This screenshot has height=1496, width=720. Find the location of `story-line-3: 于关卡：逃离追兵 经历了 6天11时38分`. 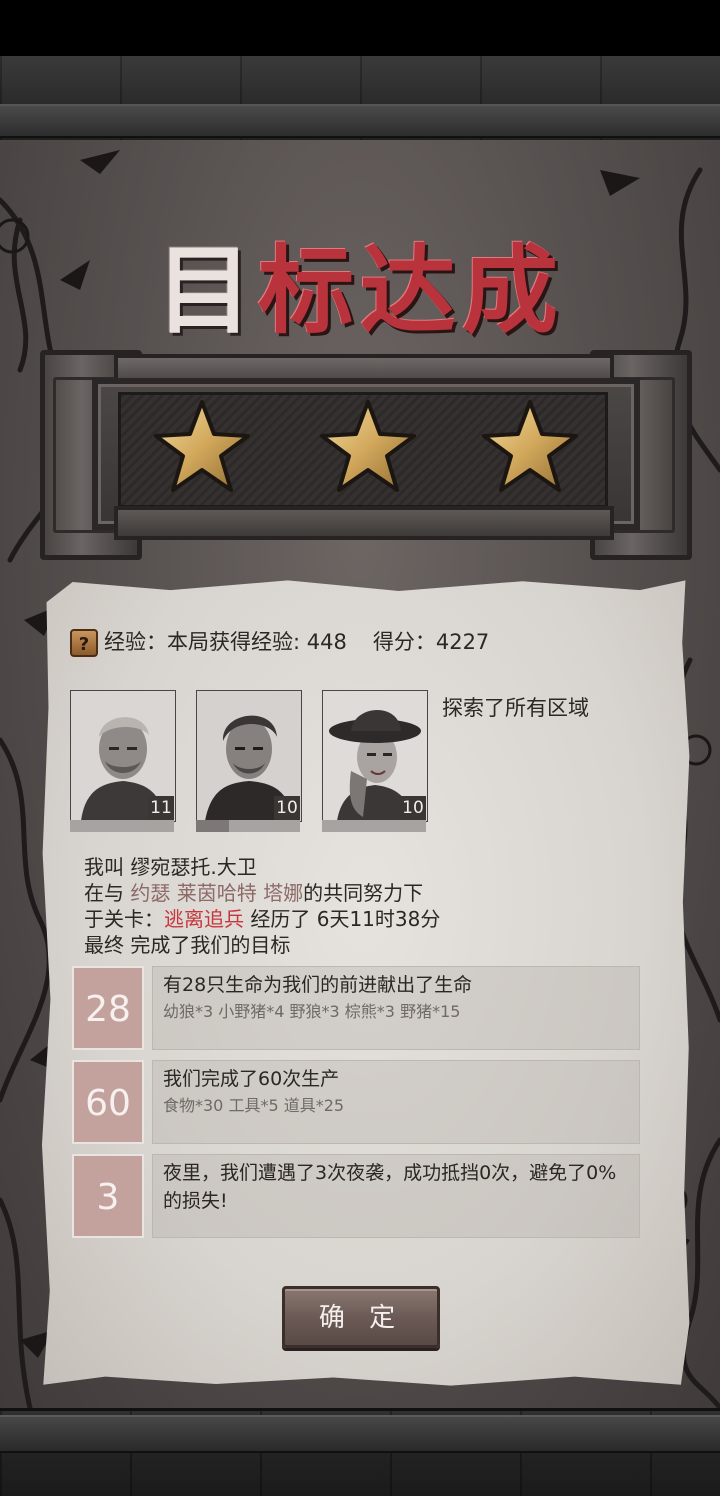

story-line-3: 于关卡：逃离追兵 经历了 6天11时38分 is located at coordinates (262, 919).